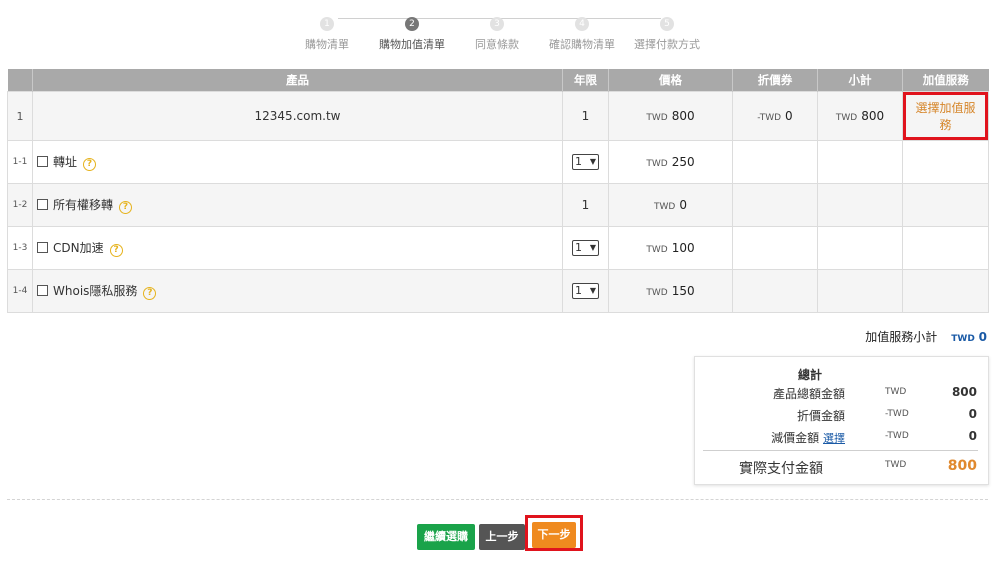  What do you see at coordinates (497, 24) in the screenshot?
I see `step-number: 3` at bounding box center [497, 24].